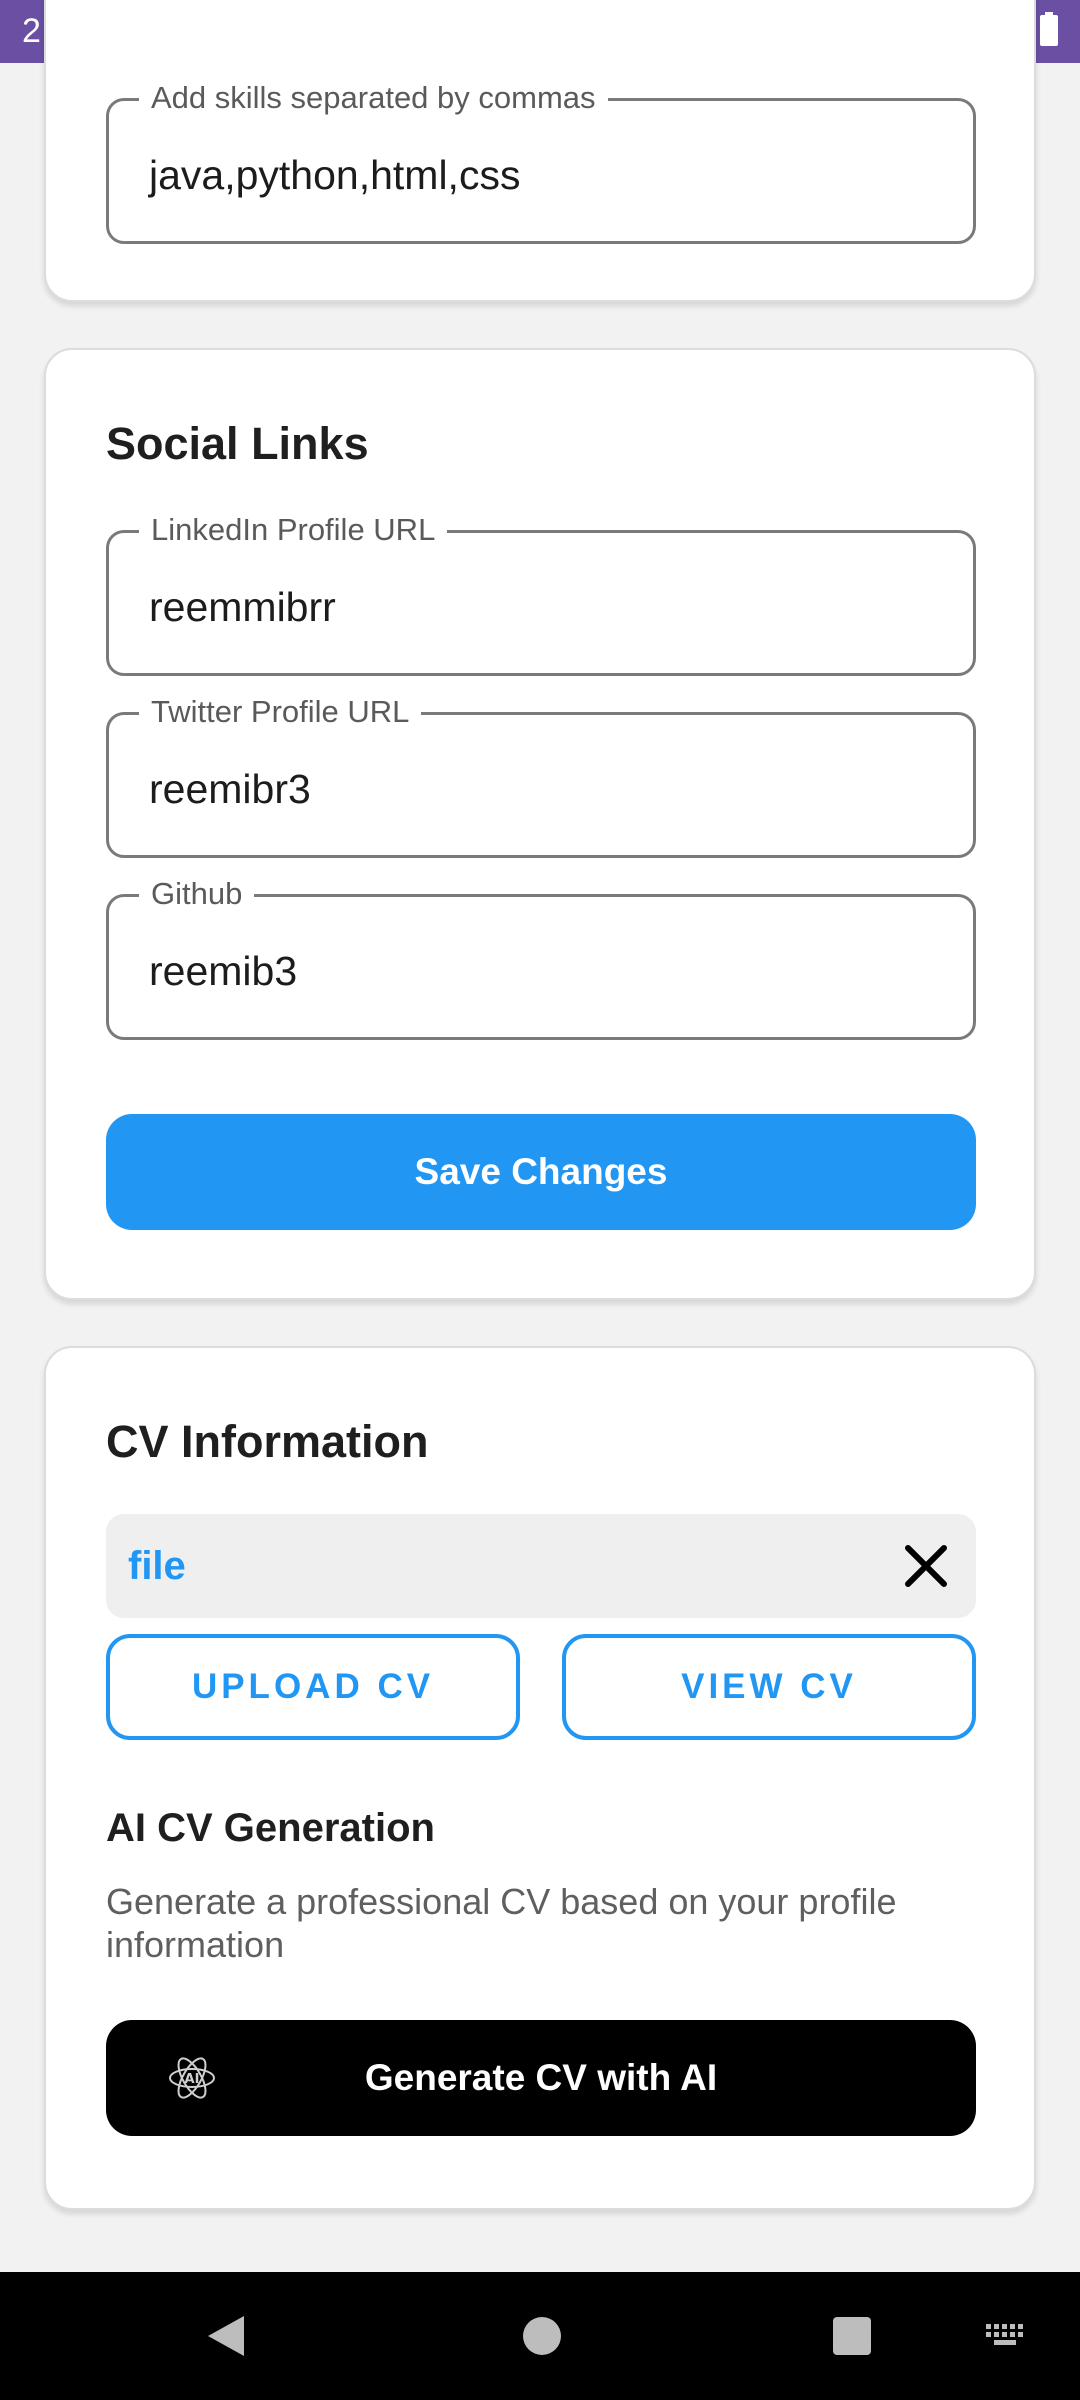  What do you see at coordinates (313, 1687) in the screenshot?
I see `upload-cv-button: UPLOAD CV` at bounding box center [313, 1687].